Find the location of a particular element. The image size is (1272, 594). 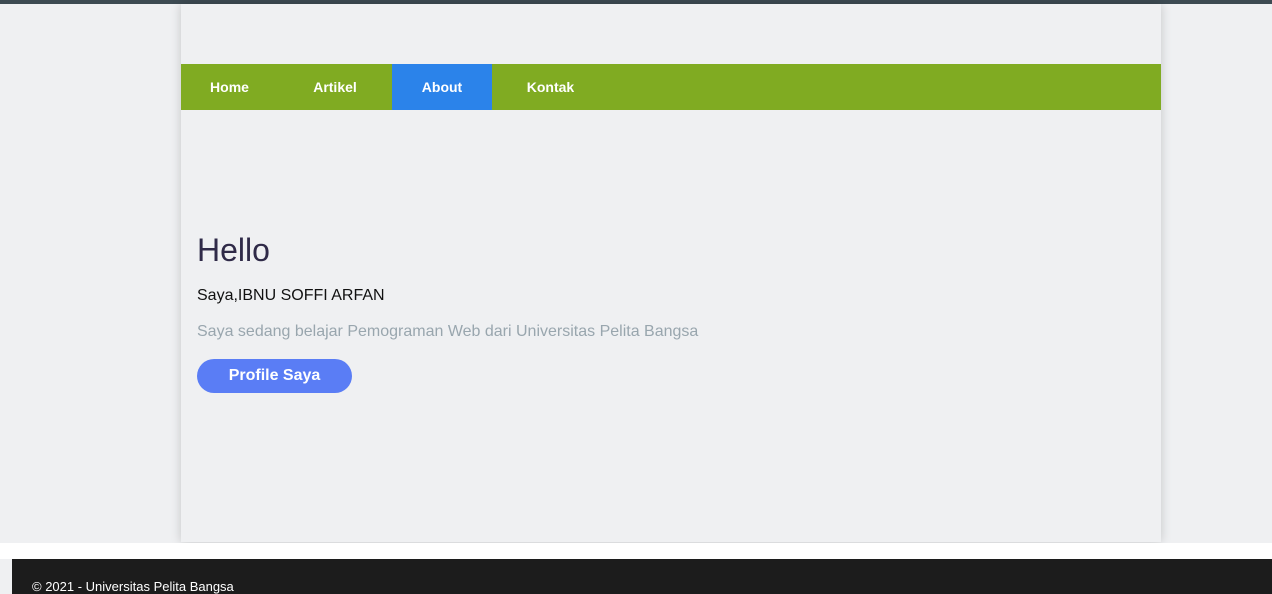

profile-button: Profile Saya is located at coordinates (274, 376).